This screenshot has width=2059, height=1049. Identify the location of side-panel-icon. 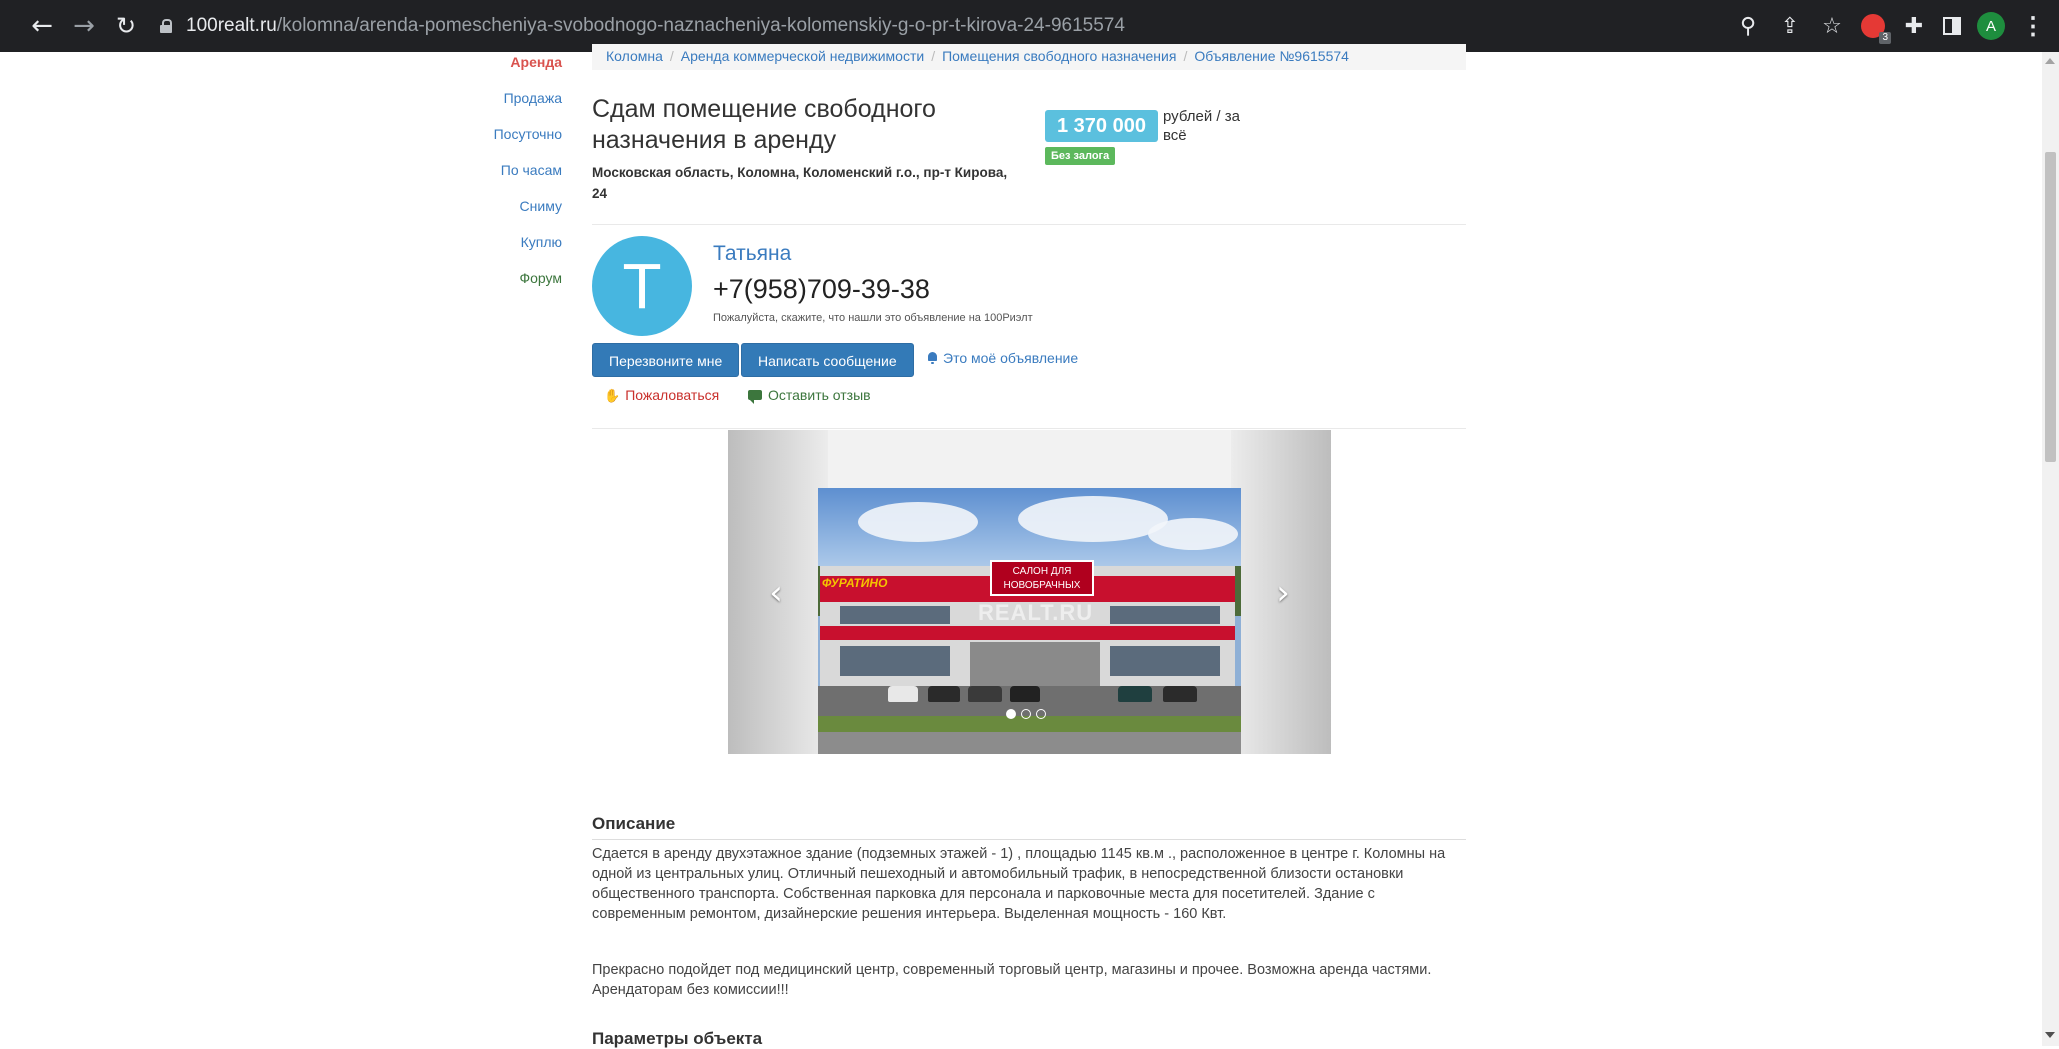
(1952, 26).